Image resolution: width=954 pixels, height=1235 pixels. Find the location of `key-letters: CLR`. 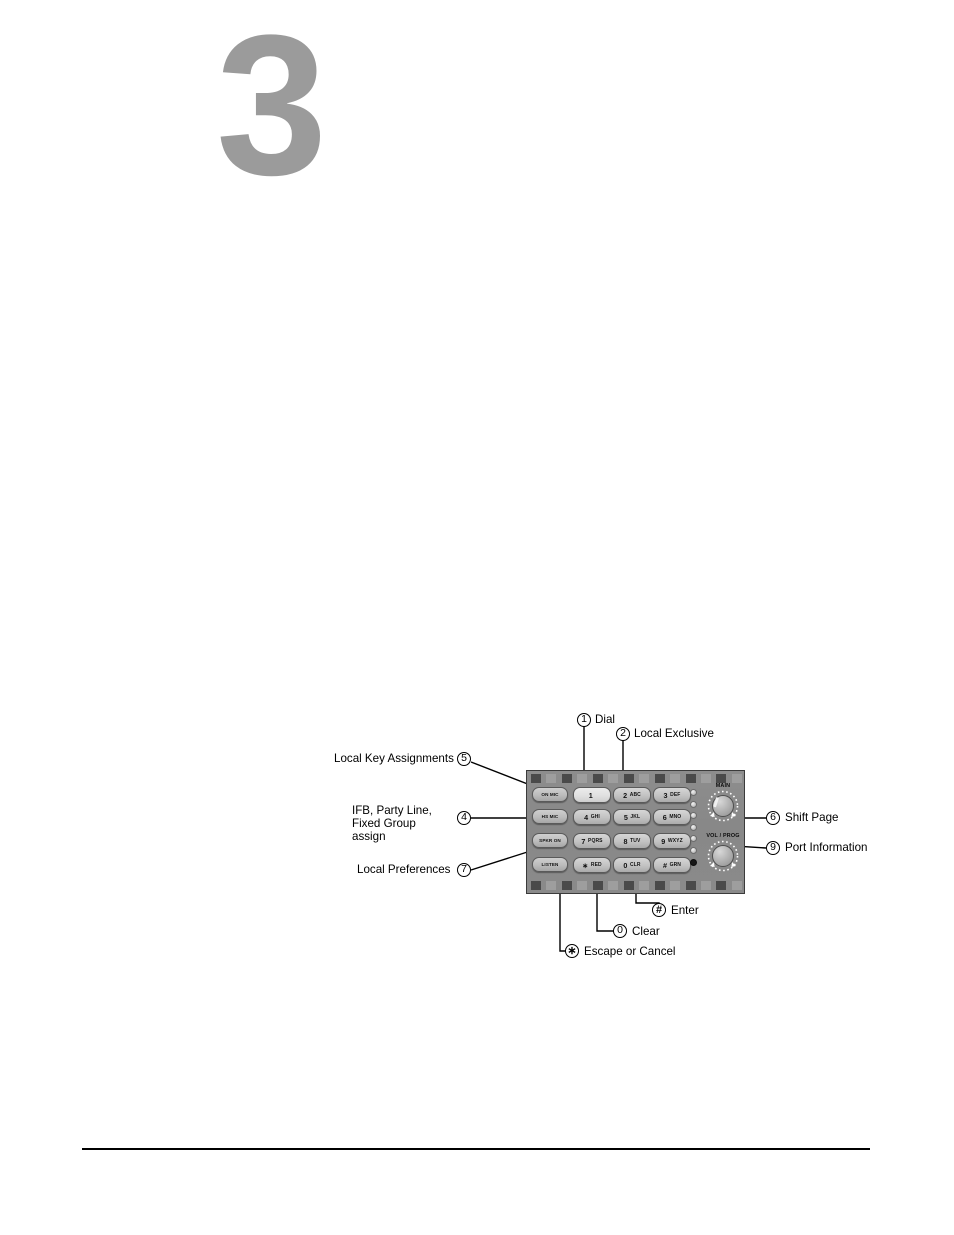

key-letters: CLR is located at coordinates (635, 865).